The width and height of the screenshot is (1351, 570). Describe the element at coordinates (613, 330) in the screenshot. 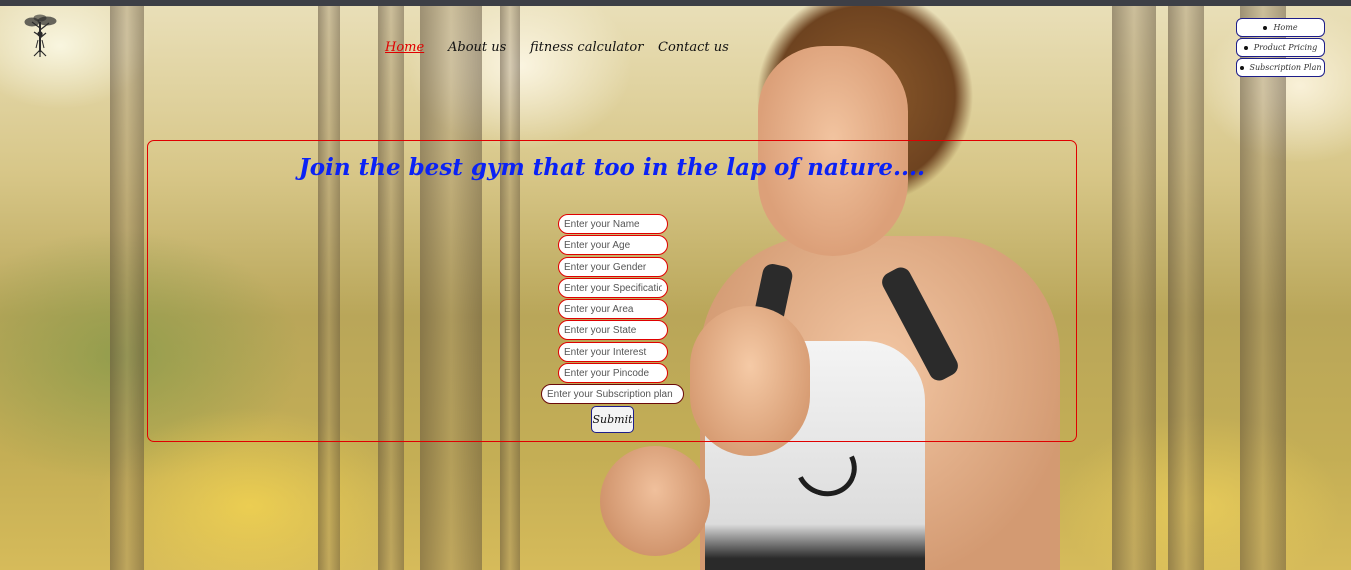

I see `state-input` at that location.